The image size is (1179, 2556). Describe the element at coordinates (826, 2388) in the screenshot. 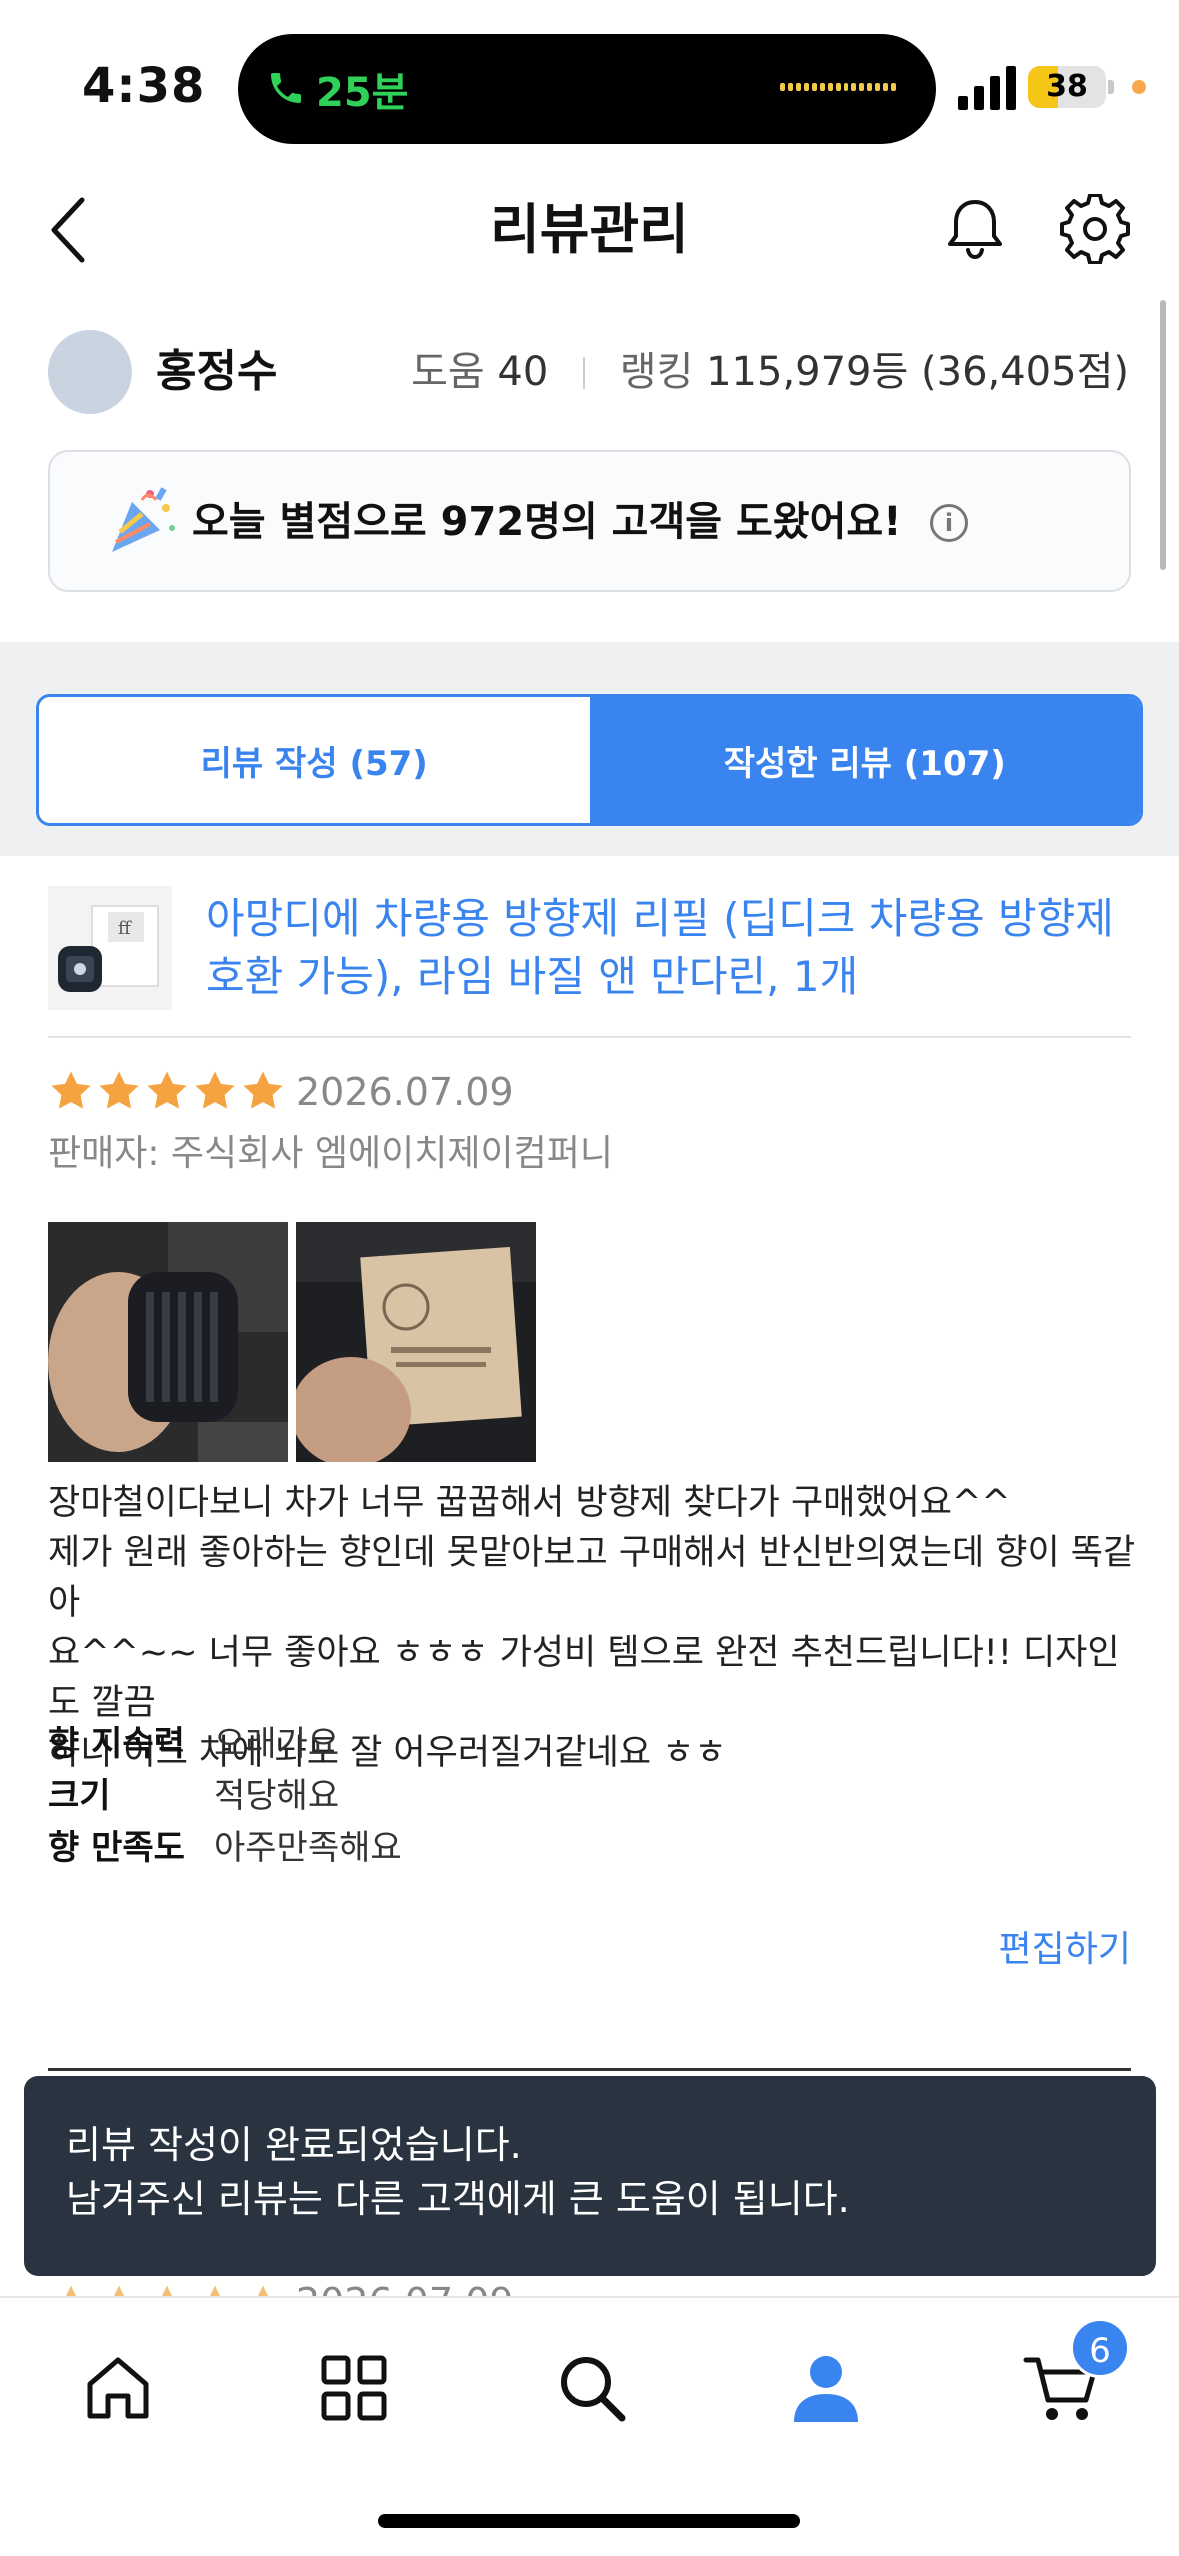

I see `my-page-icon` at that location.